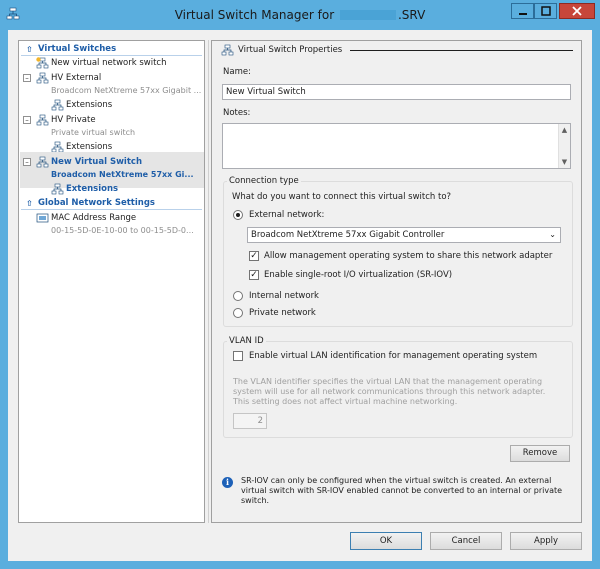  What do you see at coordinates (238, 356) in the screenshot?
I see `enable-vlan-checkbox` at bounding box center [238, 356].